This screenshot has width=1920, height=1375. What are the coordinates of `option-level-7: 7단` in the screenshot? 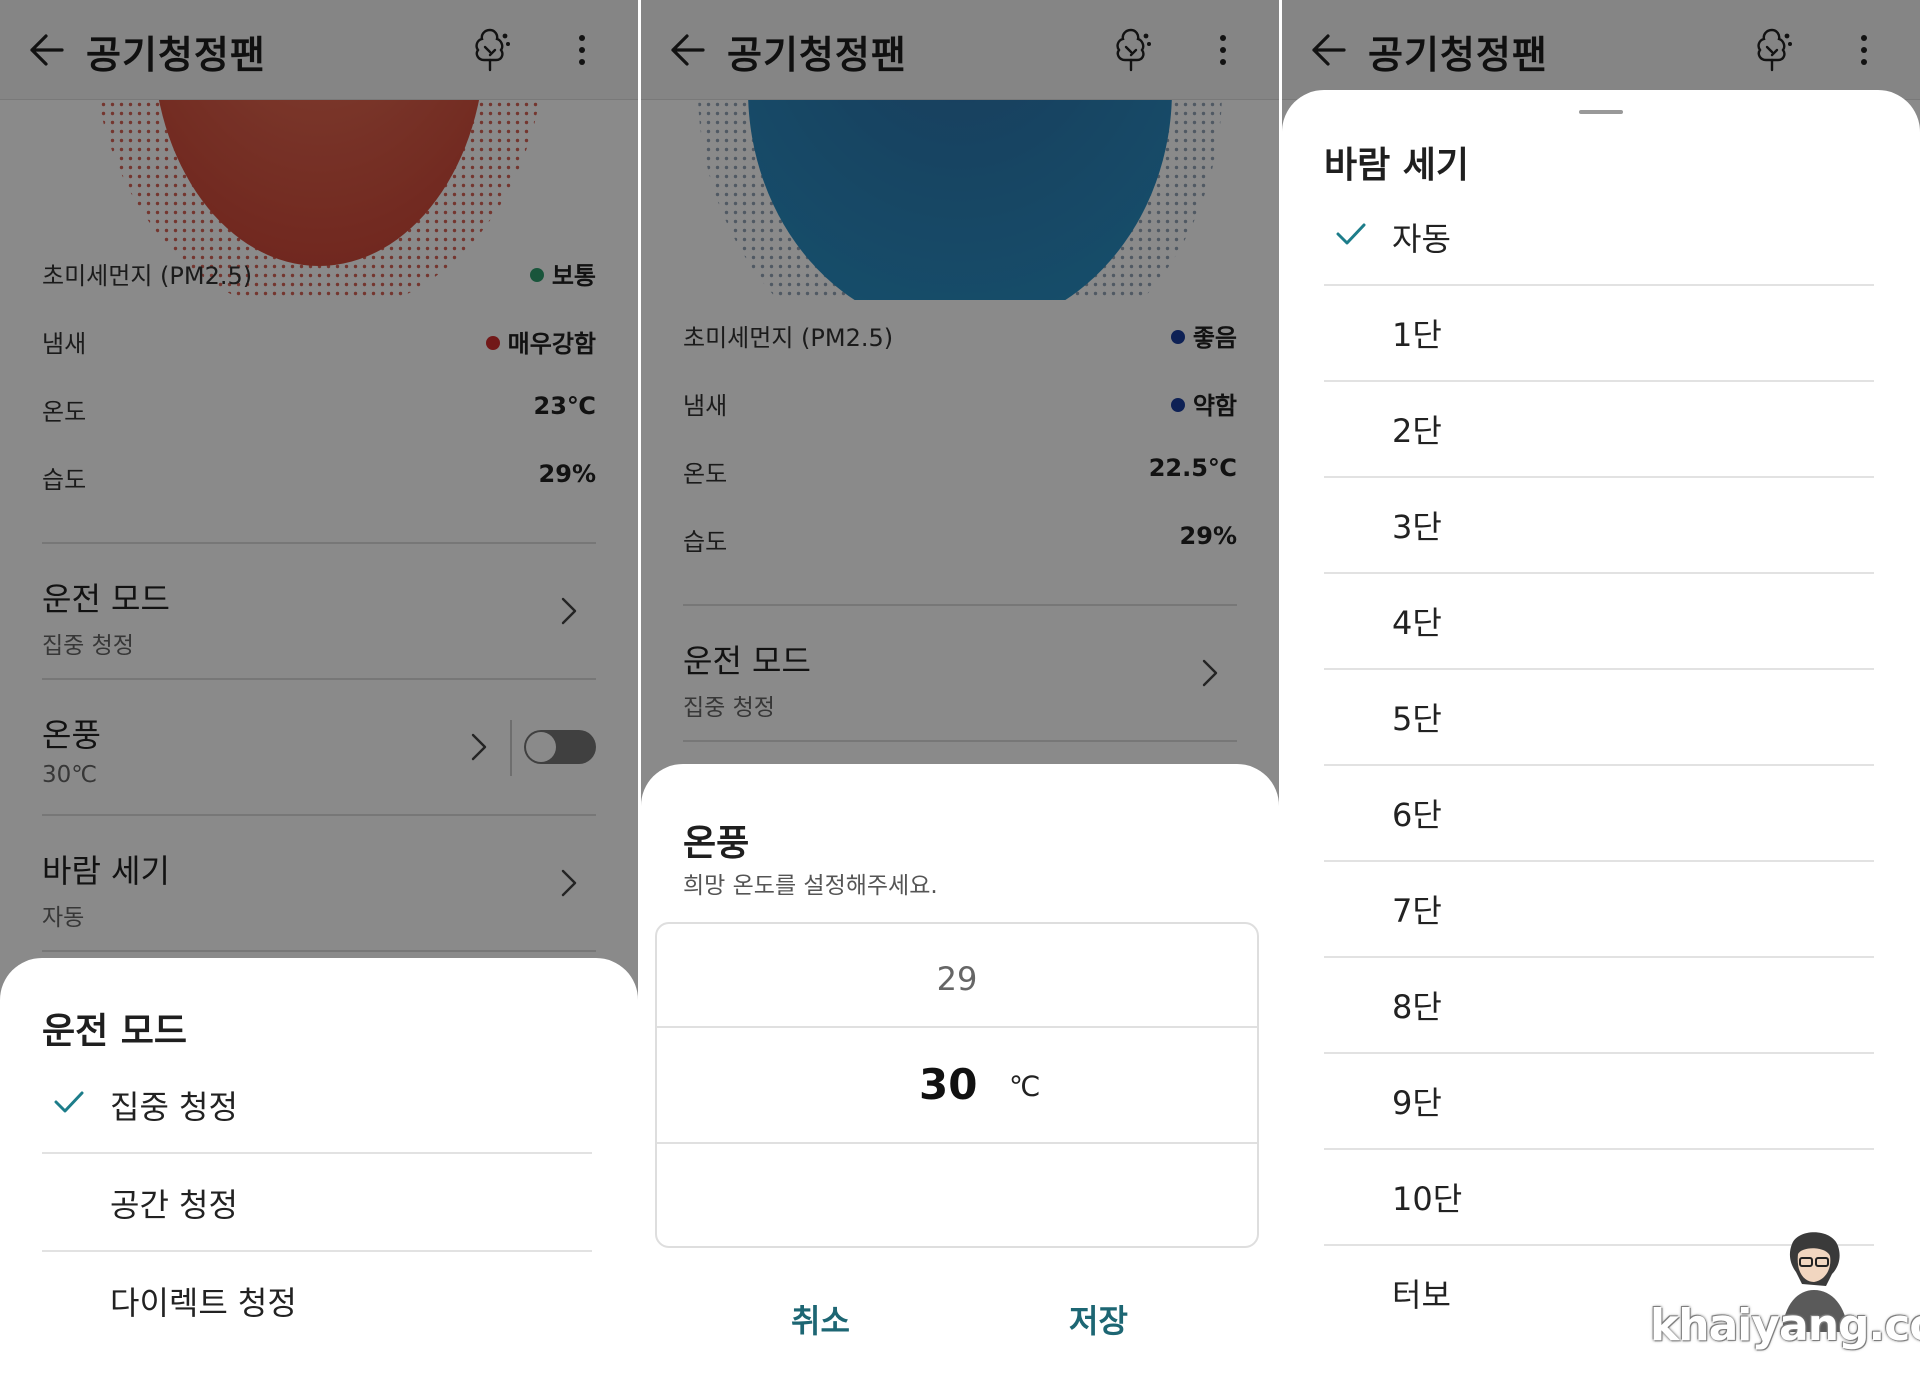 It's located at (1599, 910).